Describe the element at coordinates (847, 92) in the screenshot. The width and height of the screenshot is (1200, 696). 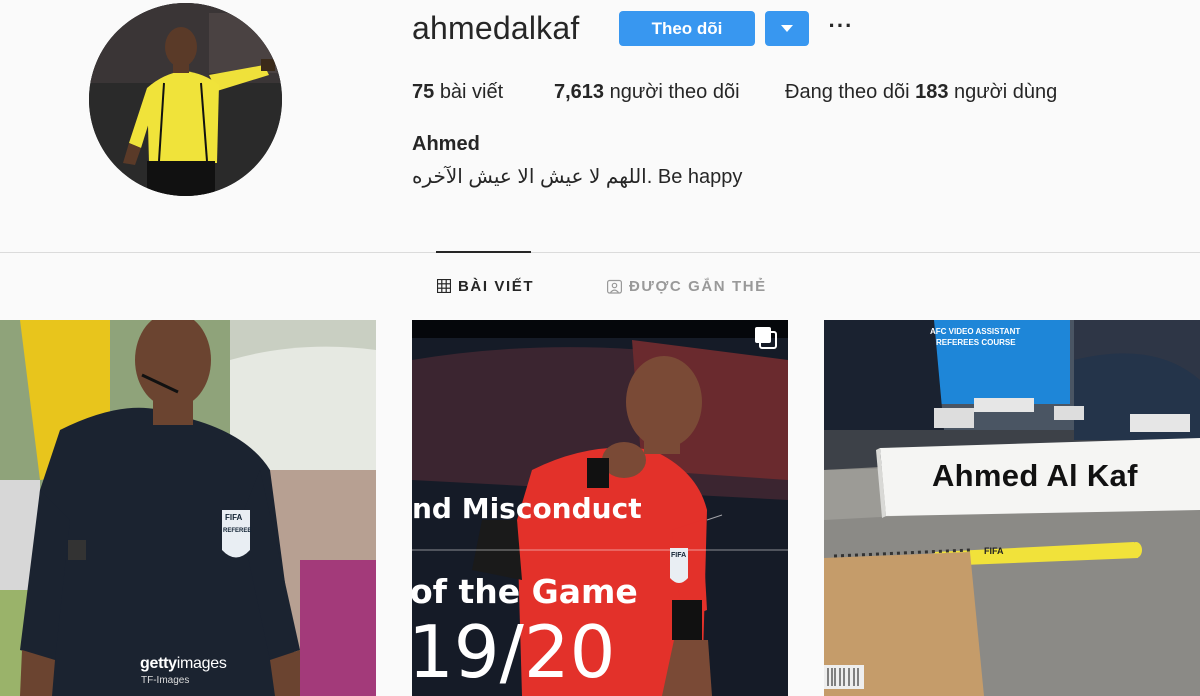
I see `following-prefix: Đang theo dõi` at that location.